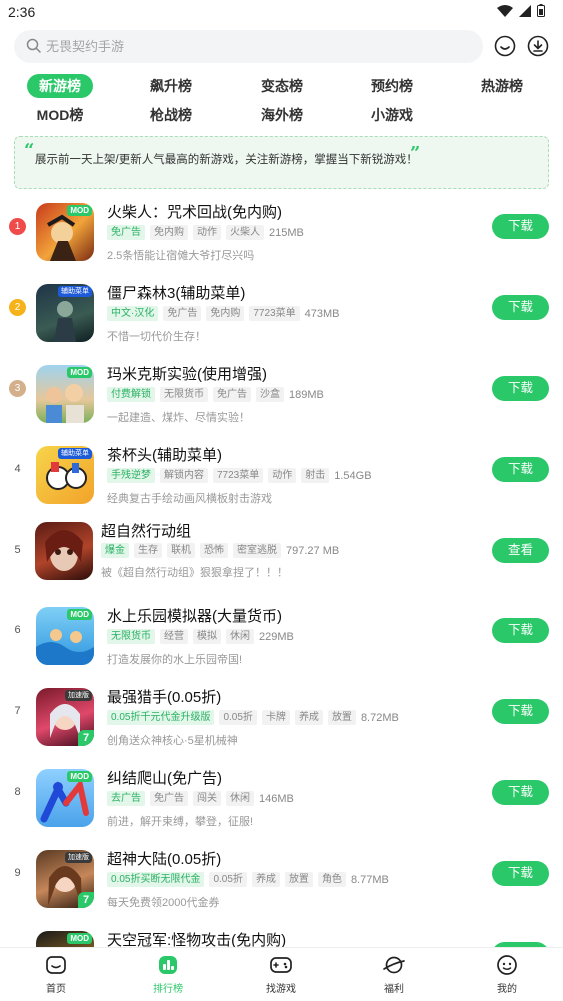  Describe the element at coordinates (176, 292) in the screenshot. I see `app-name: 僵尸森林3(辅助菜单)` at that location.